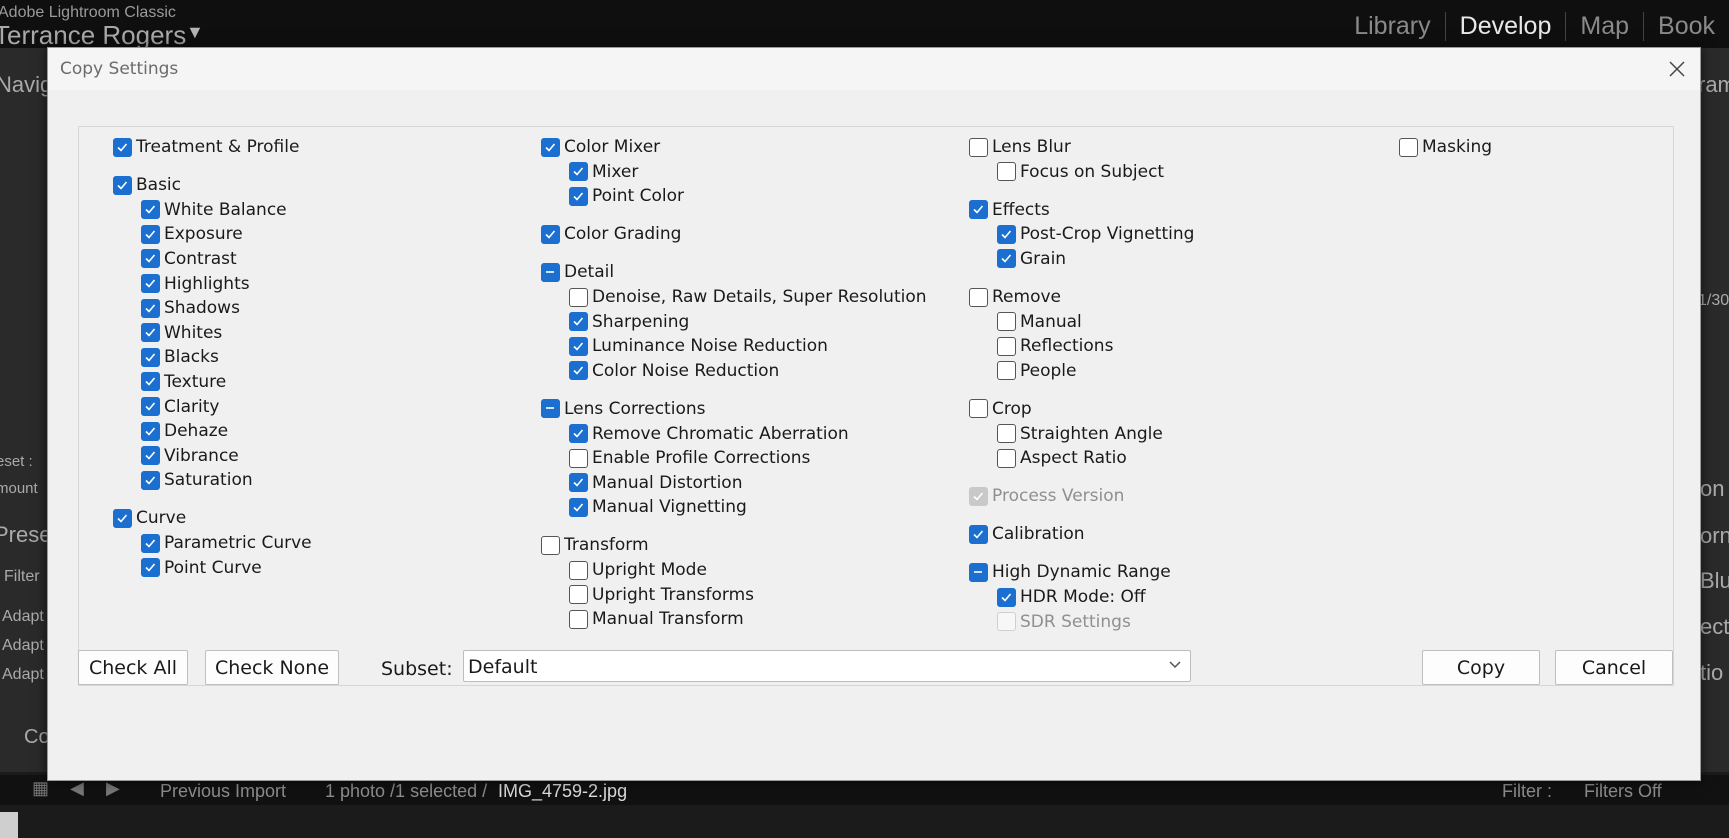  I want to click on setting-texture: Texture, so click(183, 382).